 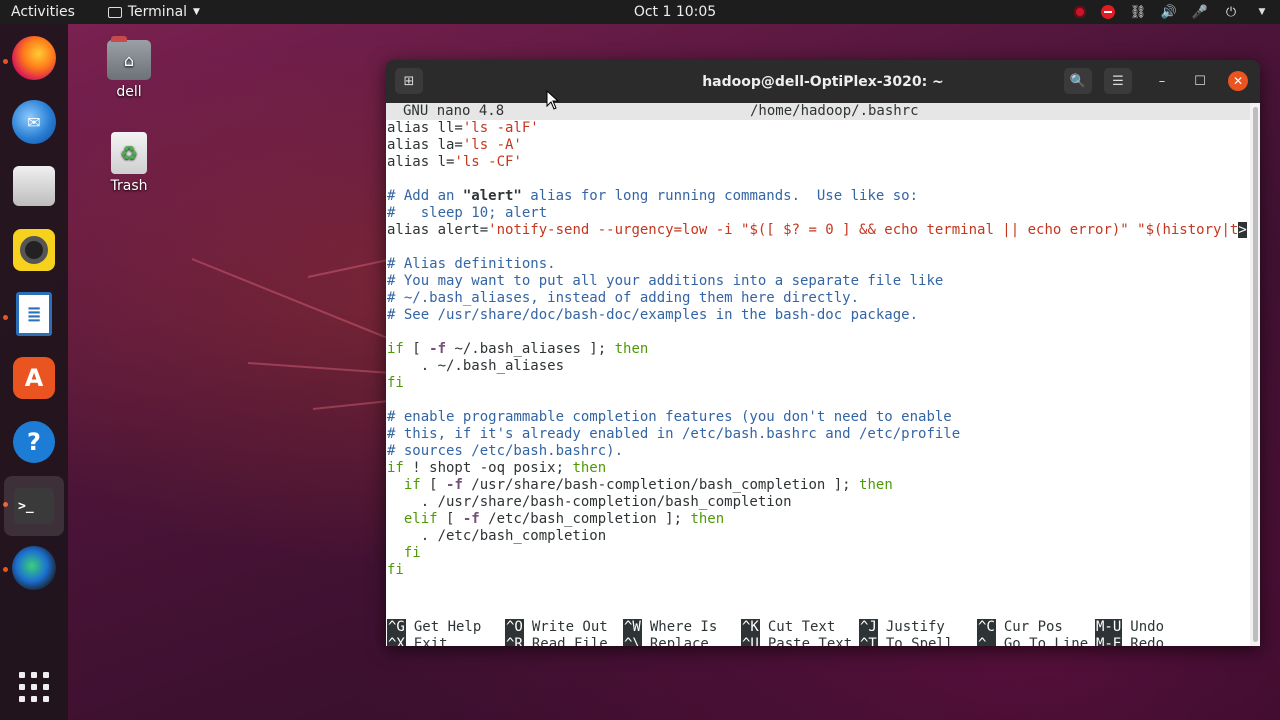 I want to click on new-tab-button: ⊞, so click(x=409, y=81).